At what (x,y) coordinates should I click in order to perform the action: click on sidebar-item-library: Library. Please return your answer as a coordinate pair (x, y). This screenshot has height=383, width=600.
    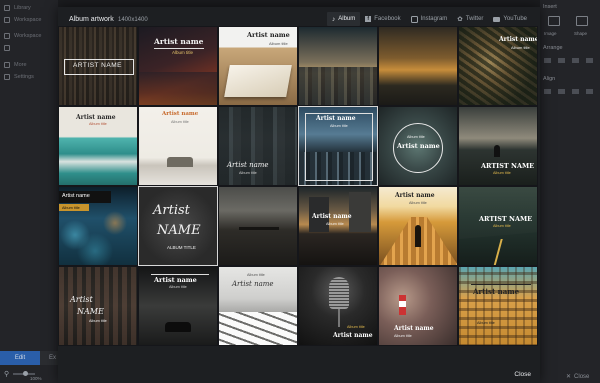
    Looking at the image, I should click on (17, 8).